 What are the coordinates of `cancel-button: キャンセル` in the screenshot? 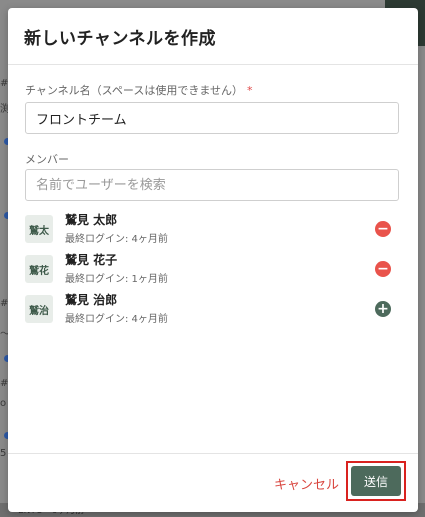 It's located at (306, 483).